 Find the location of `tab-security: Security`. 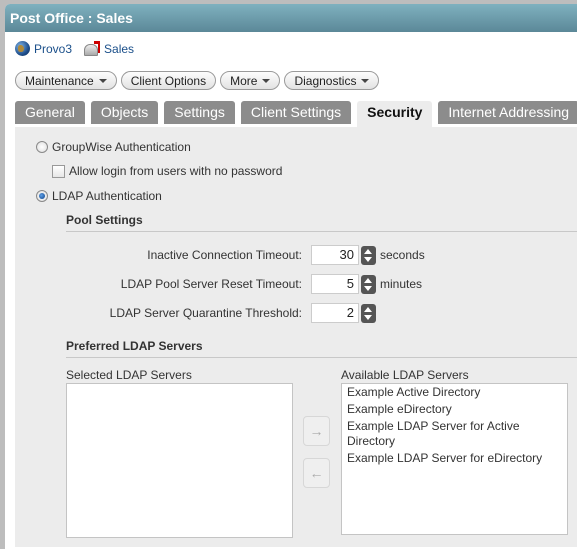

tab-security: Security is located at coordinates (395, 114).